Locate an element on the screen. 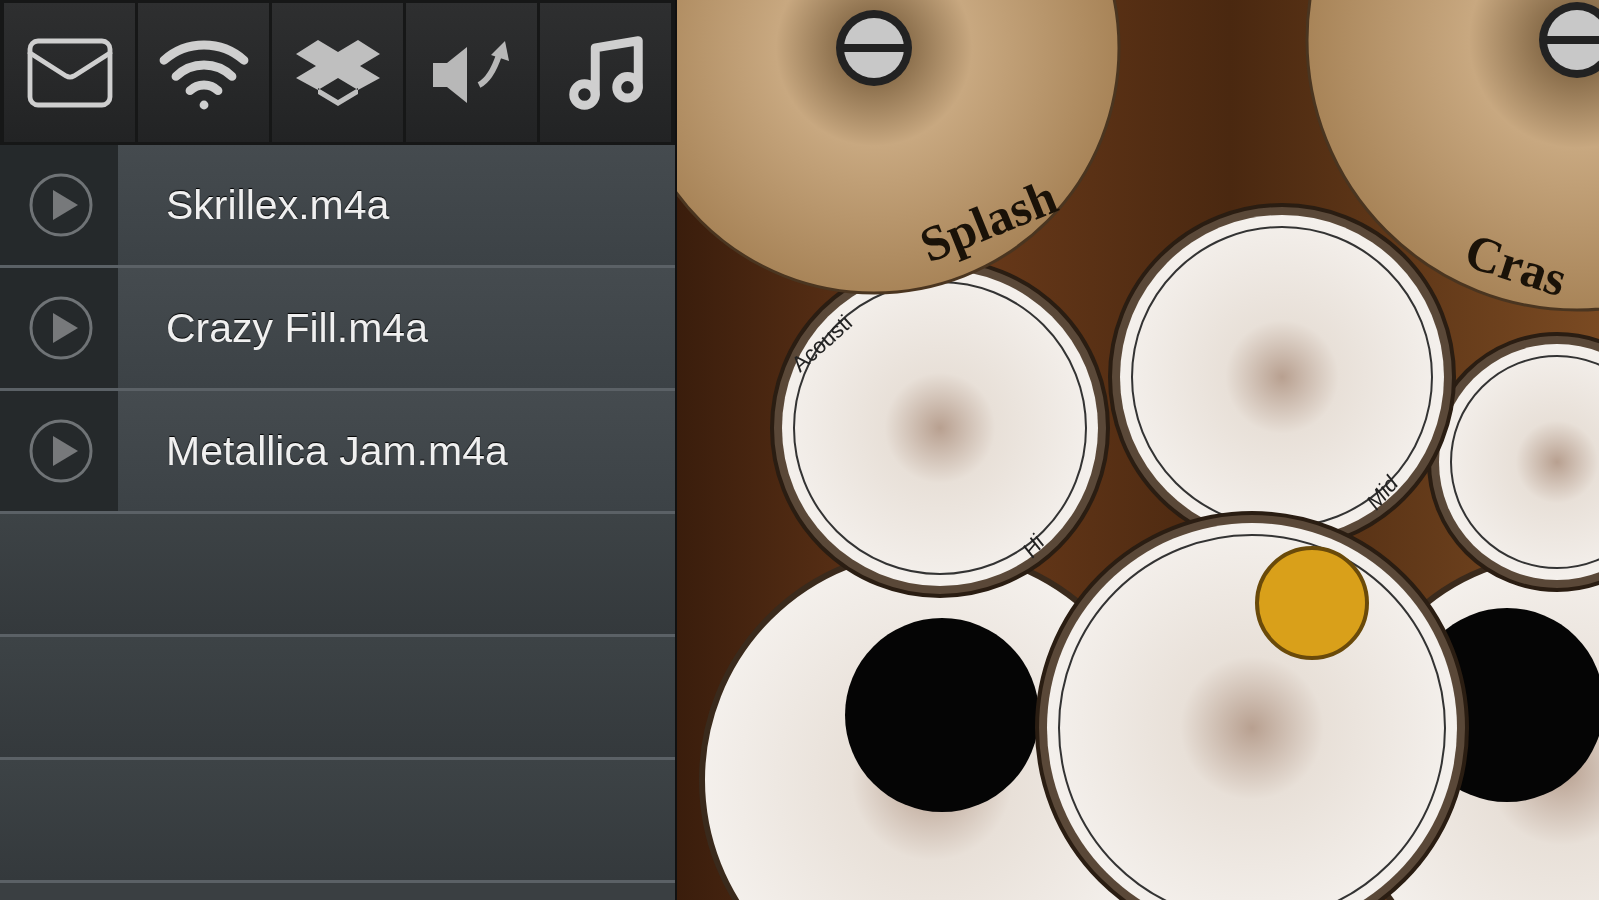 The height and width of the screenshot is (900, 1599). recording-name: Crazy Fill.m4a is located at coordinates (297, 328).